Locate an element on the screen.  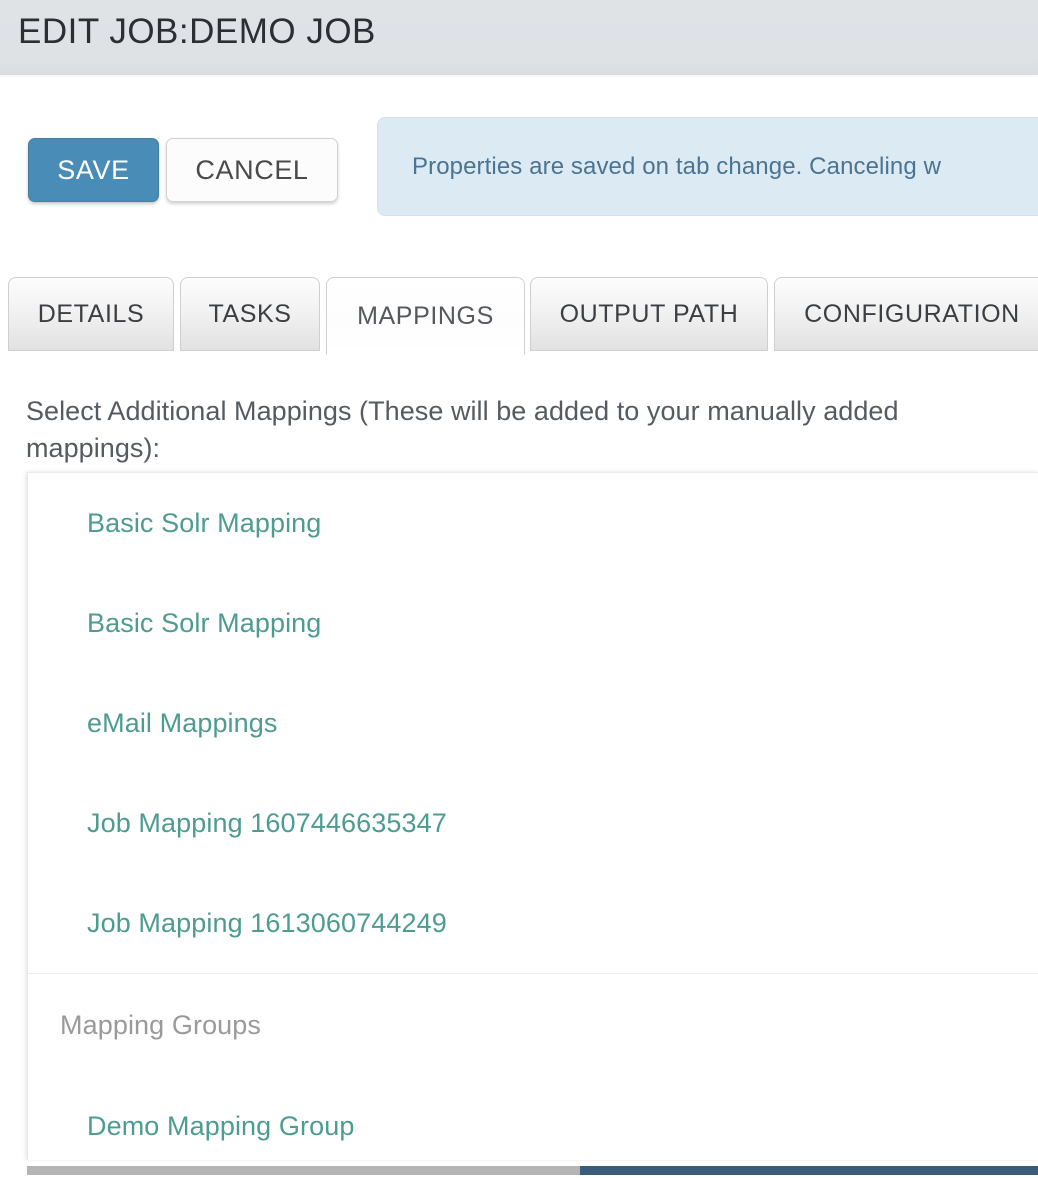
tab-details-label: DETAILS is located at coordinates (91, 313).